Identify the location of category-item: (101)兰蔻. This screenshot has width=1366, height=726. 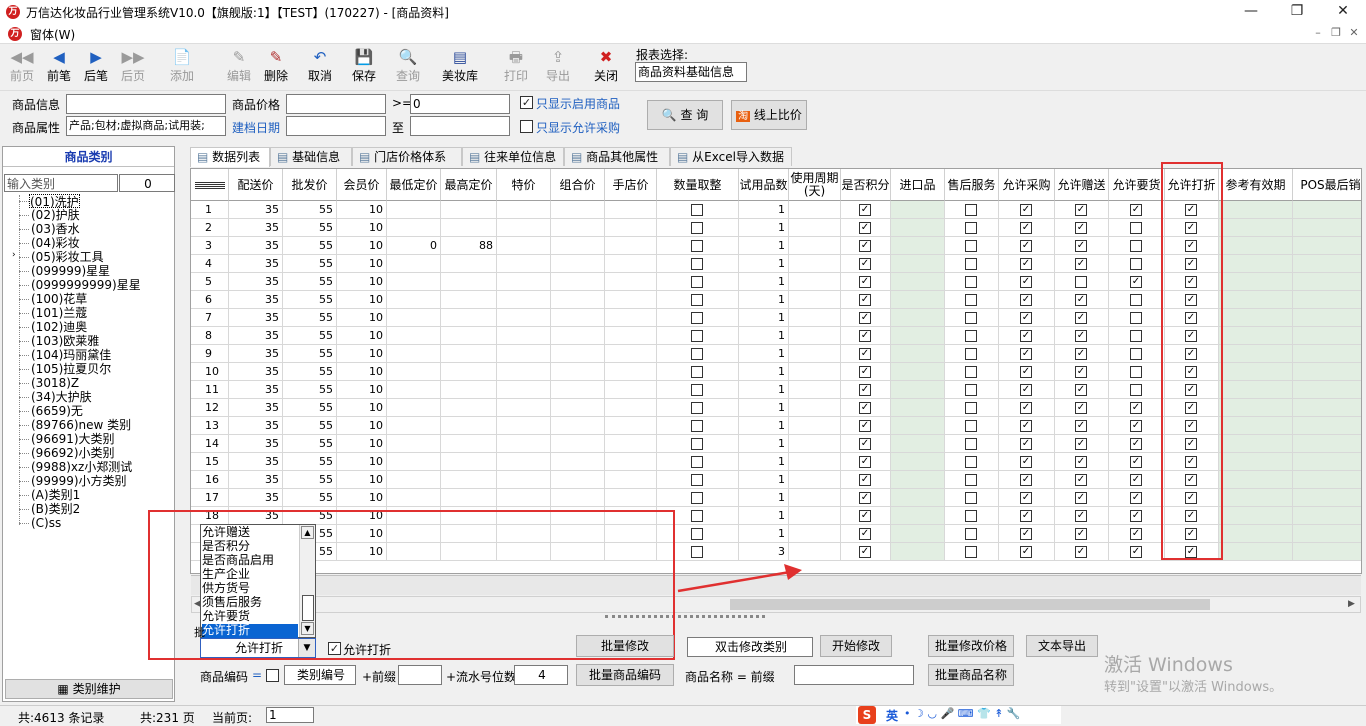
(59, 313).